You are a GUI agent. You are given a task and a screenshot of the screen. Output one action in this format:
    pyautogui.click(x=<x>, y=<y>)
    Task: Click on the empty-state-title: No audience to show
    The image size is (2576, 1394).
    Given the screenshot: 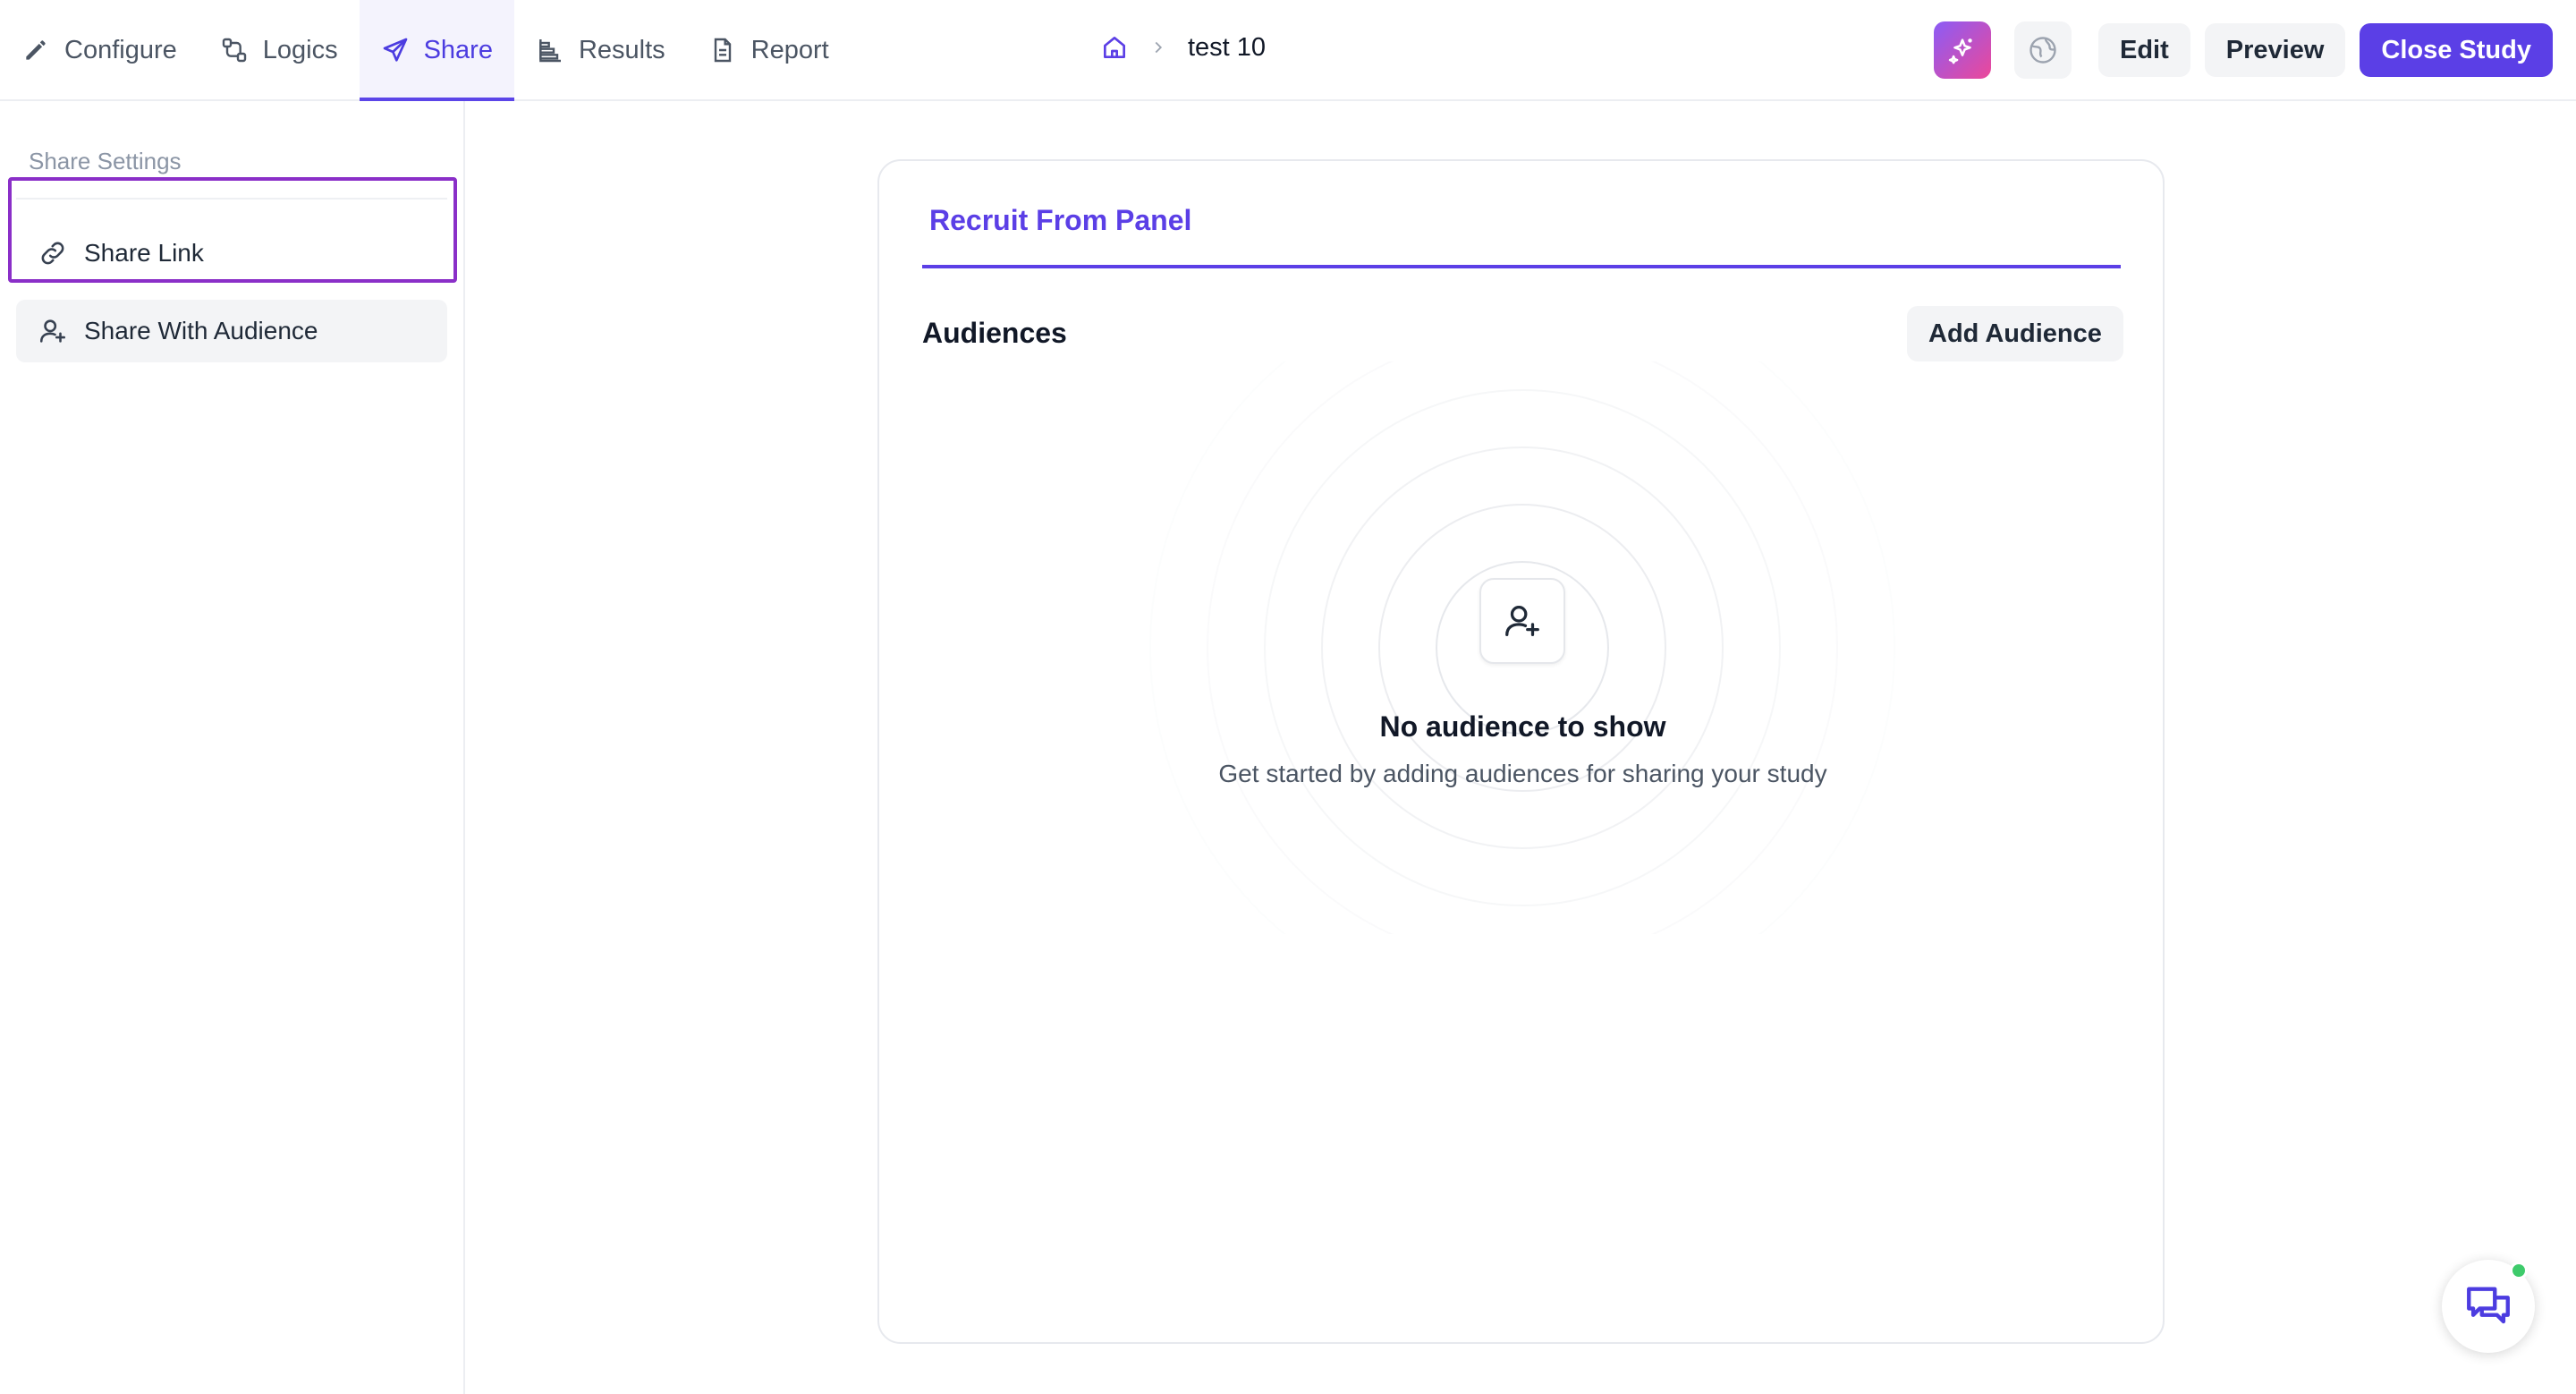 What is the action you would take?
    pyautogui.click(x=1522, y=726)
    